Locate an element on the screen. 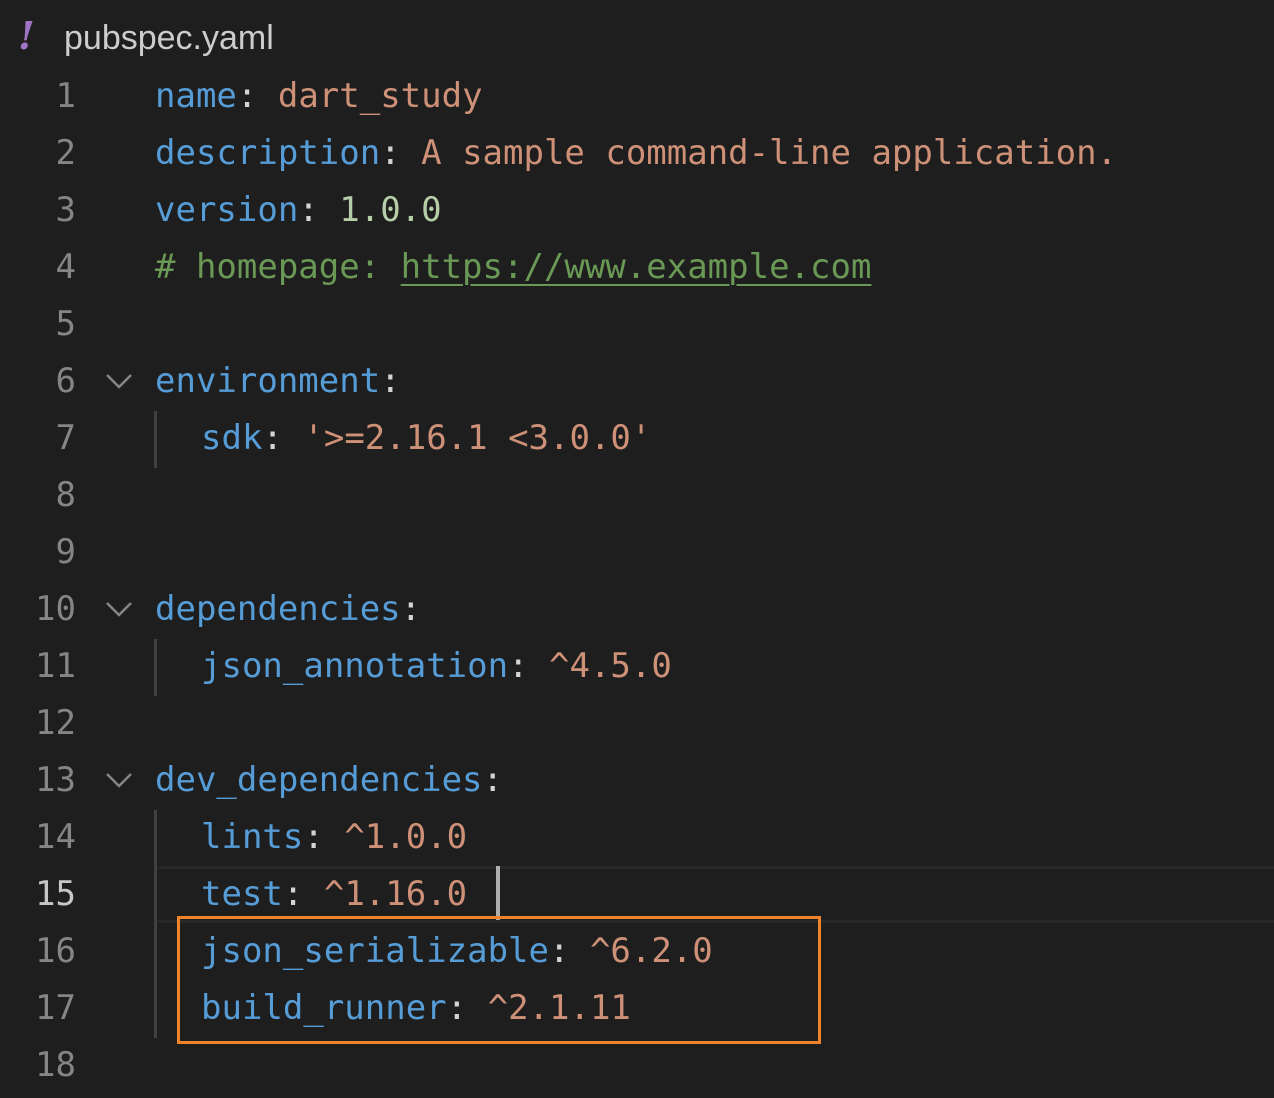 This screenshot has height=1098, width=1274. line-content: environment: is located at coordinates (278, 381).